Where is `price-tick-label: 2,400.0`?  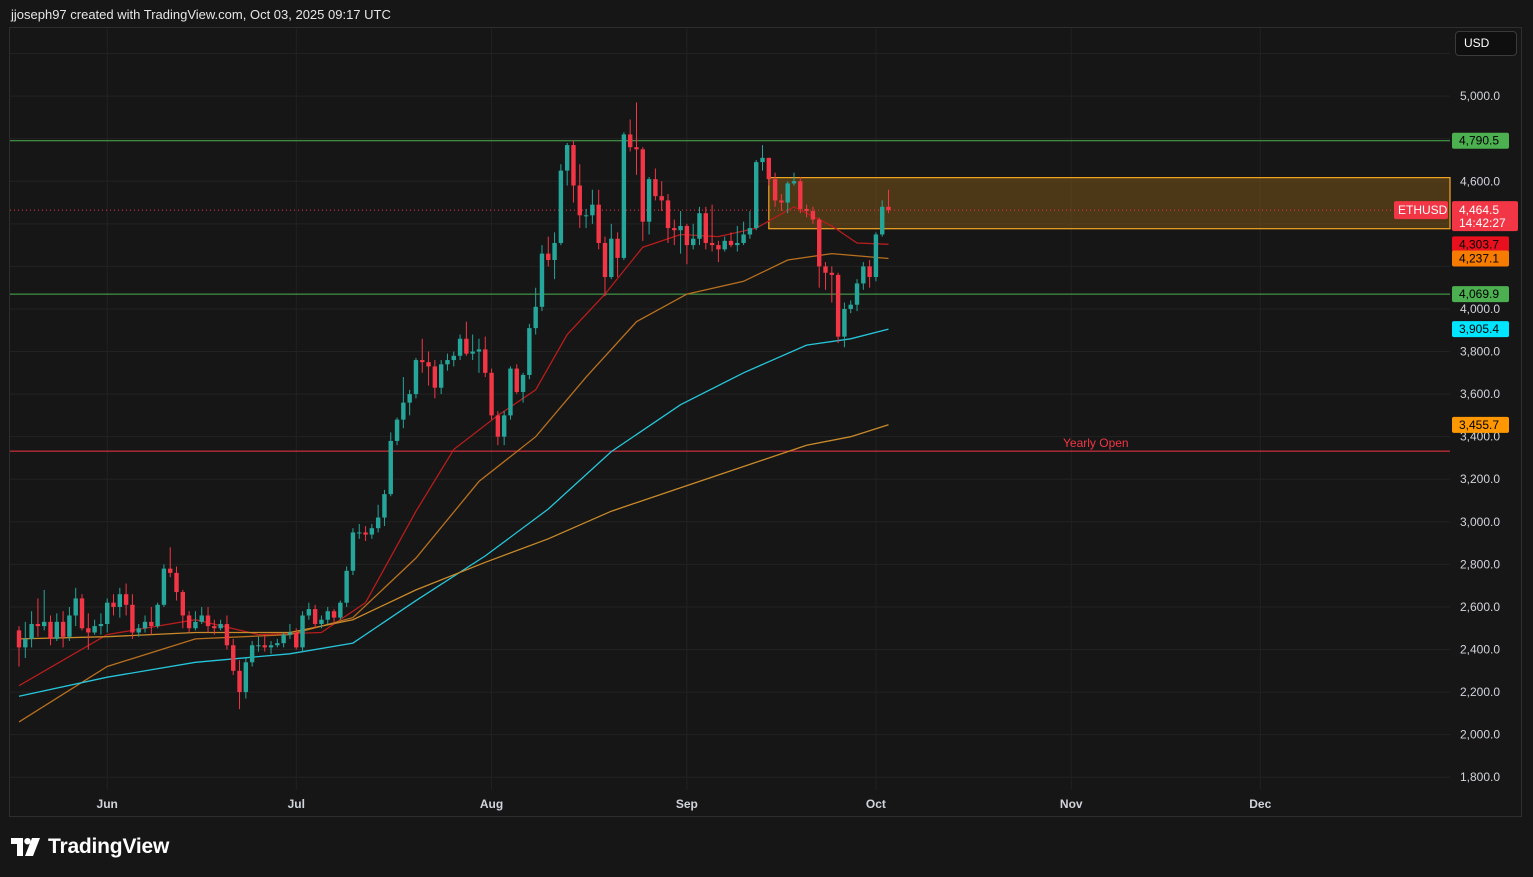 price-tick-label: 2,400.0 is located at coordinates (1480, 650).